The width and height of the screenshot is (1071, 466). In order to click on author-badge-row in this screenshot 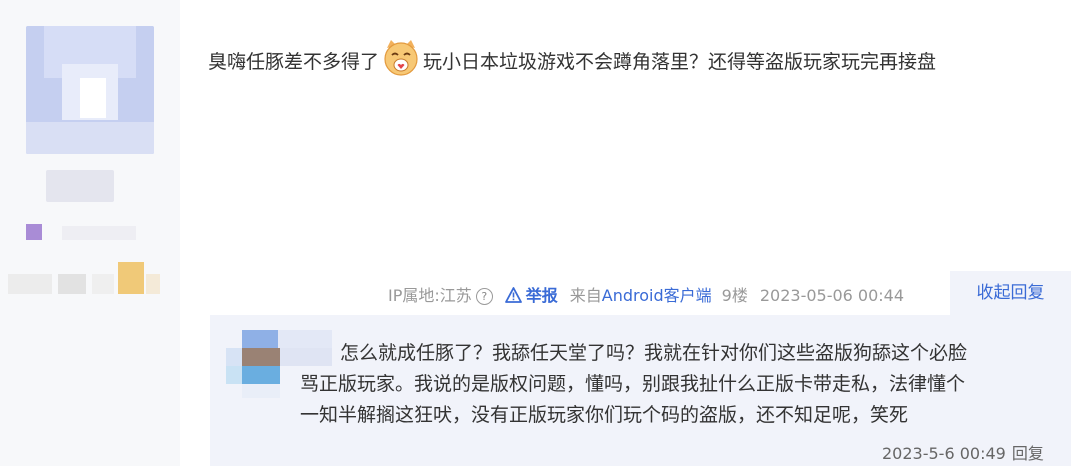, I will do `click(81, 233)`.